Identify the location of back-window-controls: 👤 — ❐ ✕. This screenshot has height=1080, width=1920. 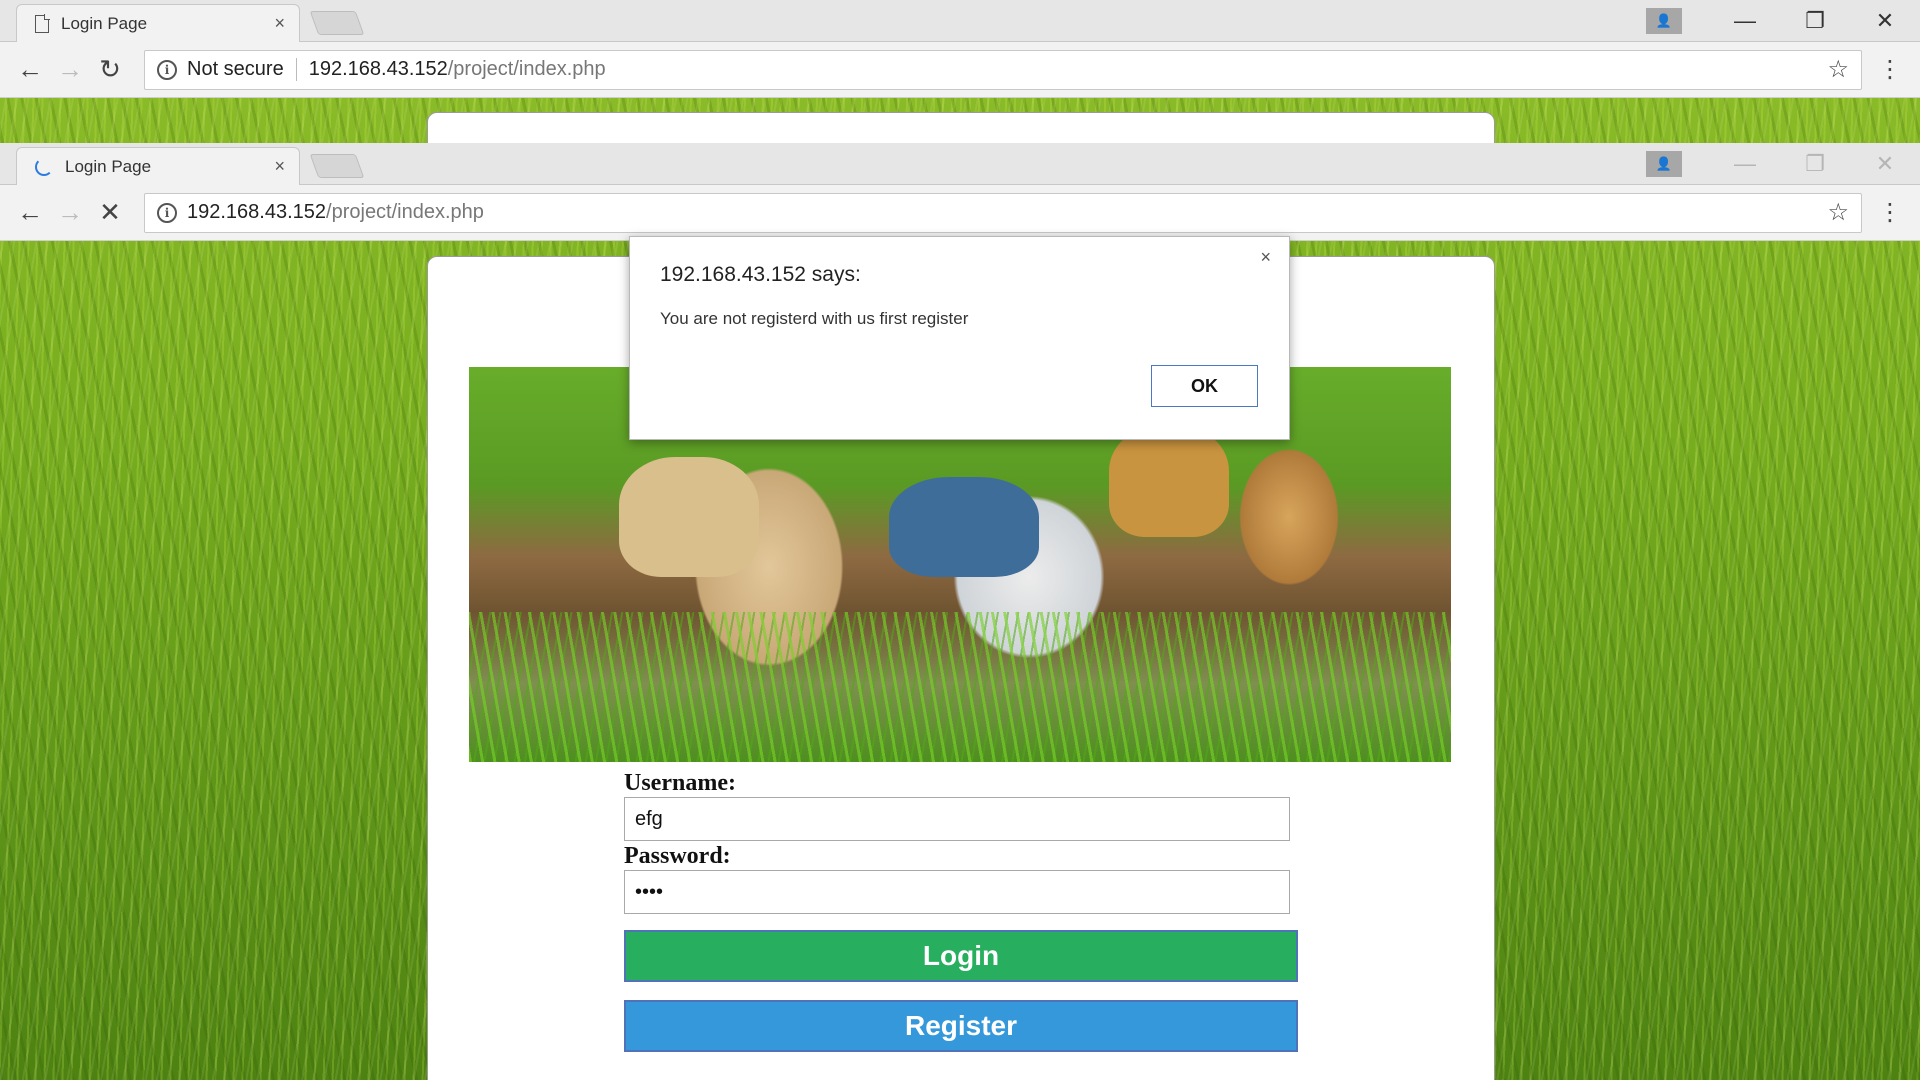
(1783, 21).